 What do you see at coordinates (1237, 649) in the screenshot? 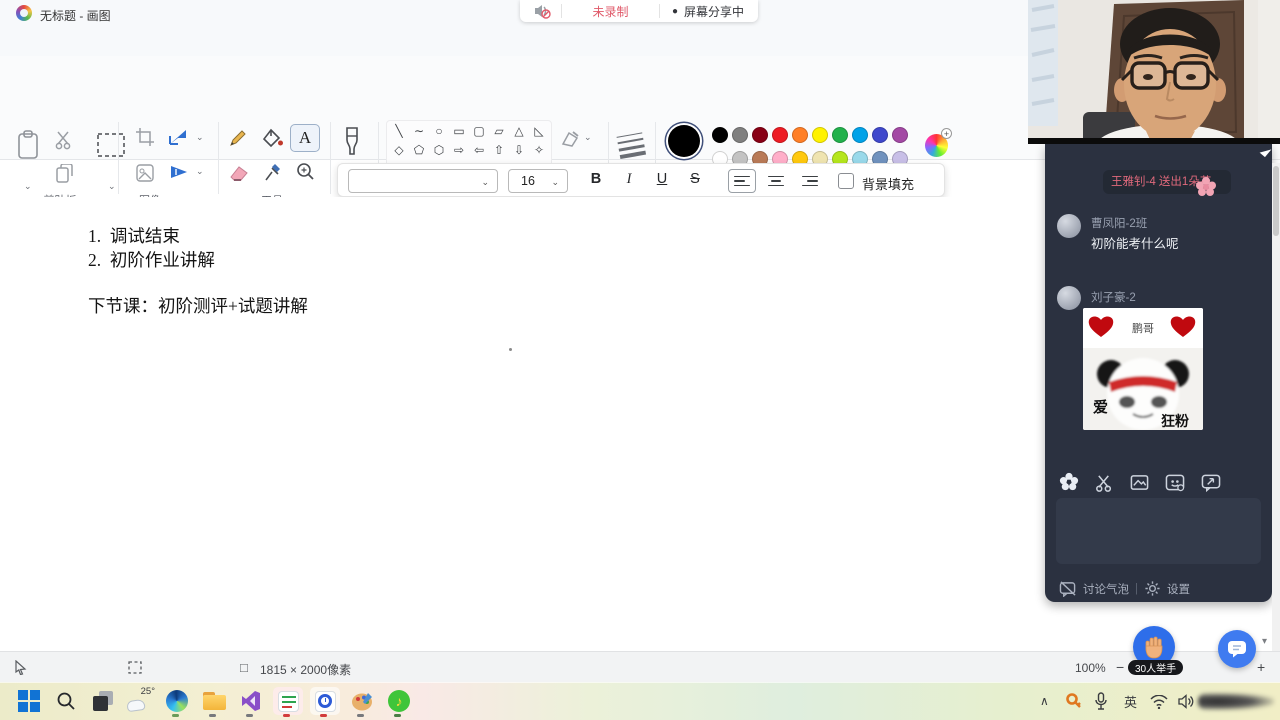
I see `chat-toggle-button` at bounding box center [1237, 649].